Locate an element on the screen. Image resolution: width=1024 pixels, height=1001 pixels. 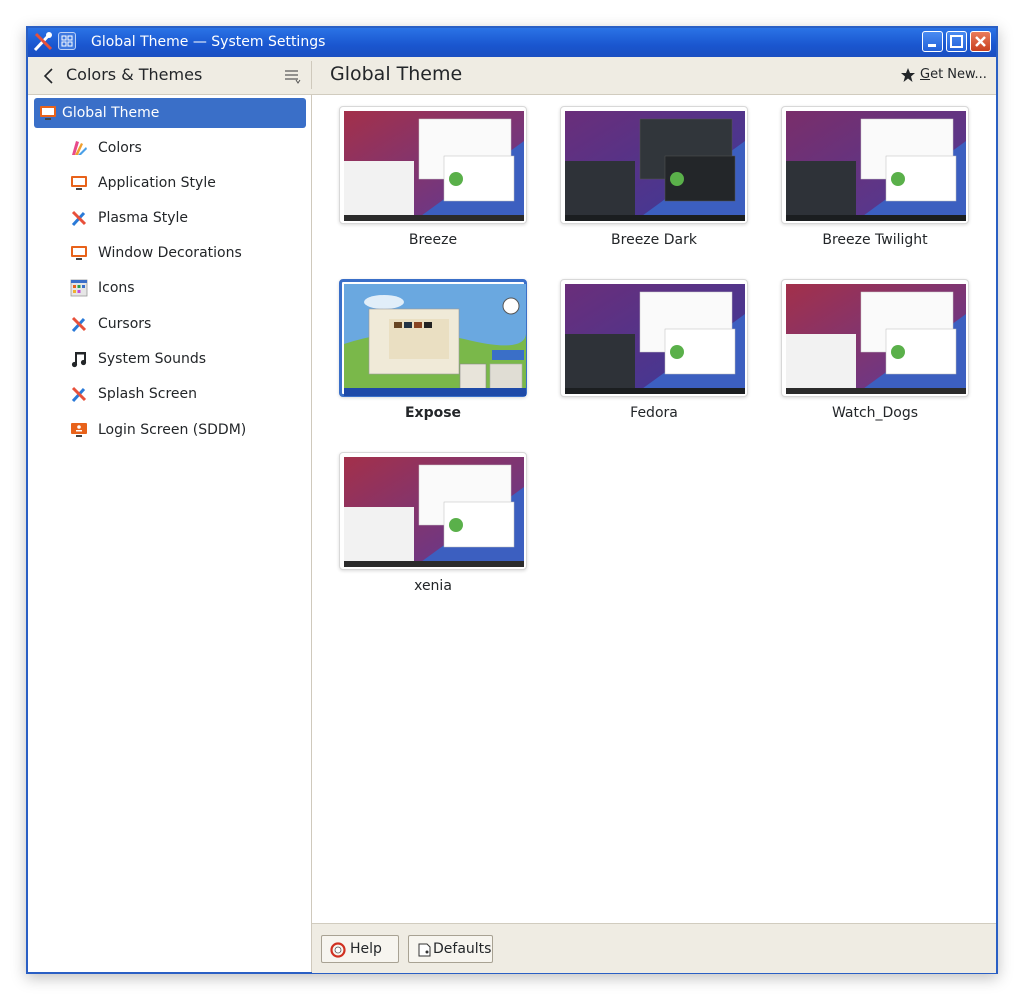
header-separator is located at coordinates (311, 75).